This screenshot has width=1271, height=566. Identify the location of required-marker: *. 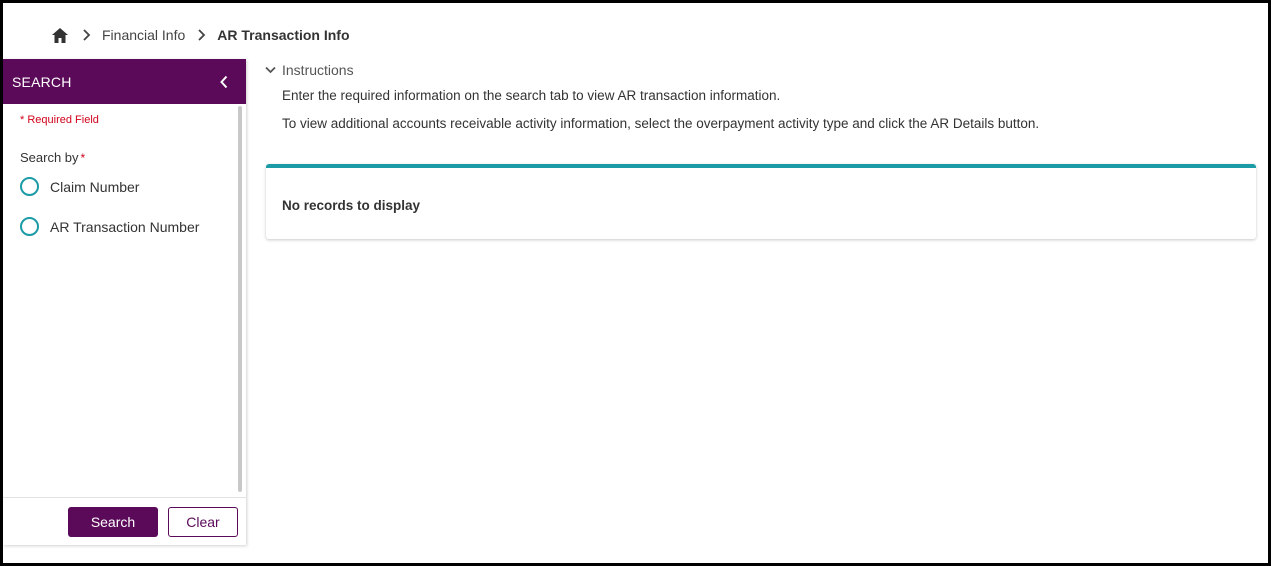
(83, 158).